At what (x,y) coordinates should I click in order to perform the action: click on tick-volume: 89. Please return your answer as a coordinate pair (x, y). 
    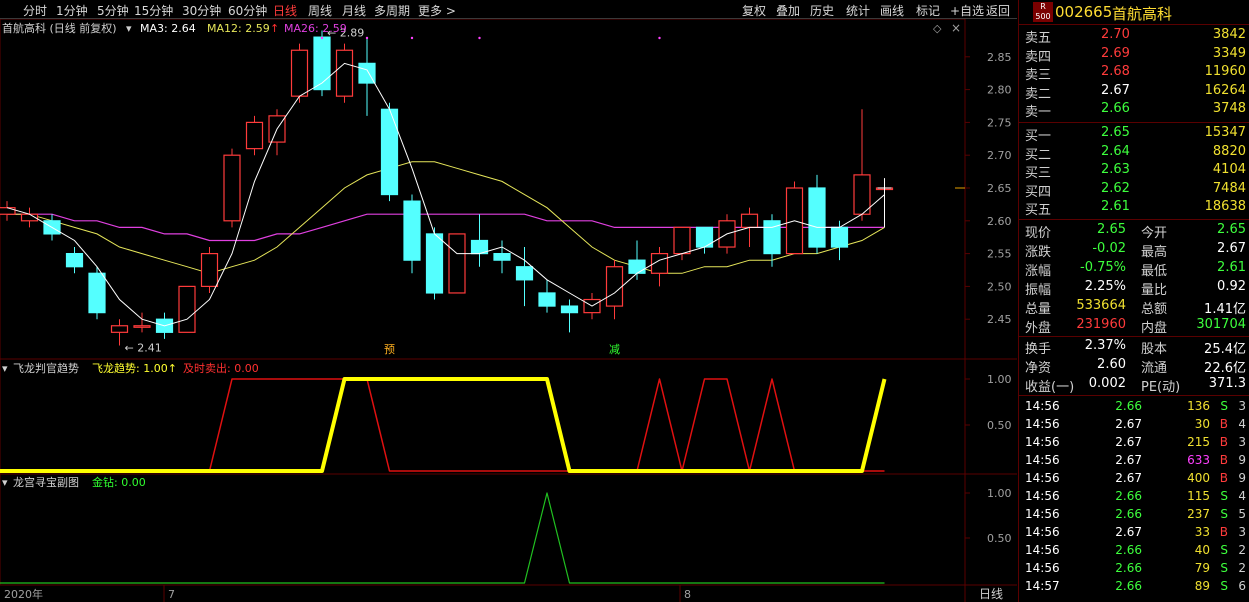
    Looking at the image, I should click on (1202, 586).